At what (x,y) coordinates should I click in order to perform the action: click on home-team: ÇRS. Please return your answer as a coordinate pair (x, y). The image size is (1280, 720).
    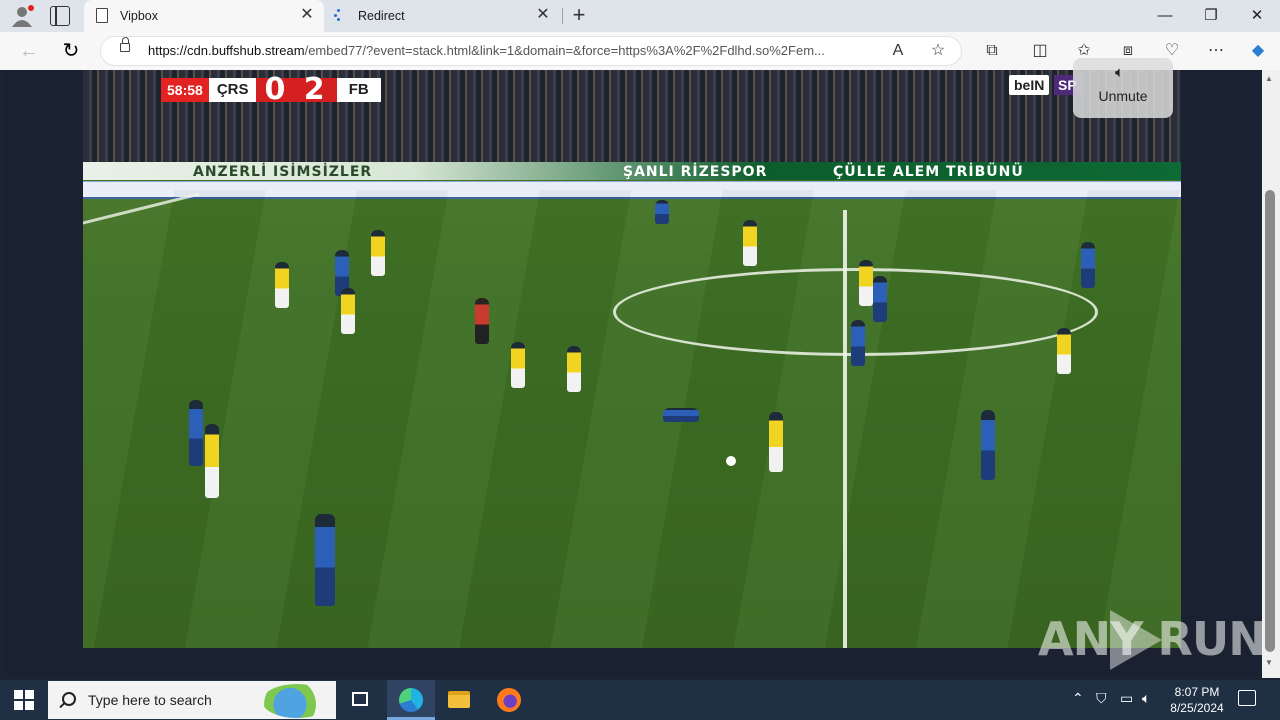
    Looking at the image, I should click on (232, 90).